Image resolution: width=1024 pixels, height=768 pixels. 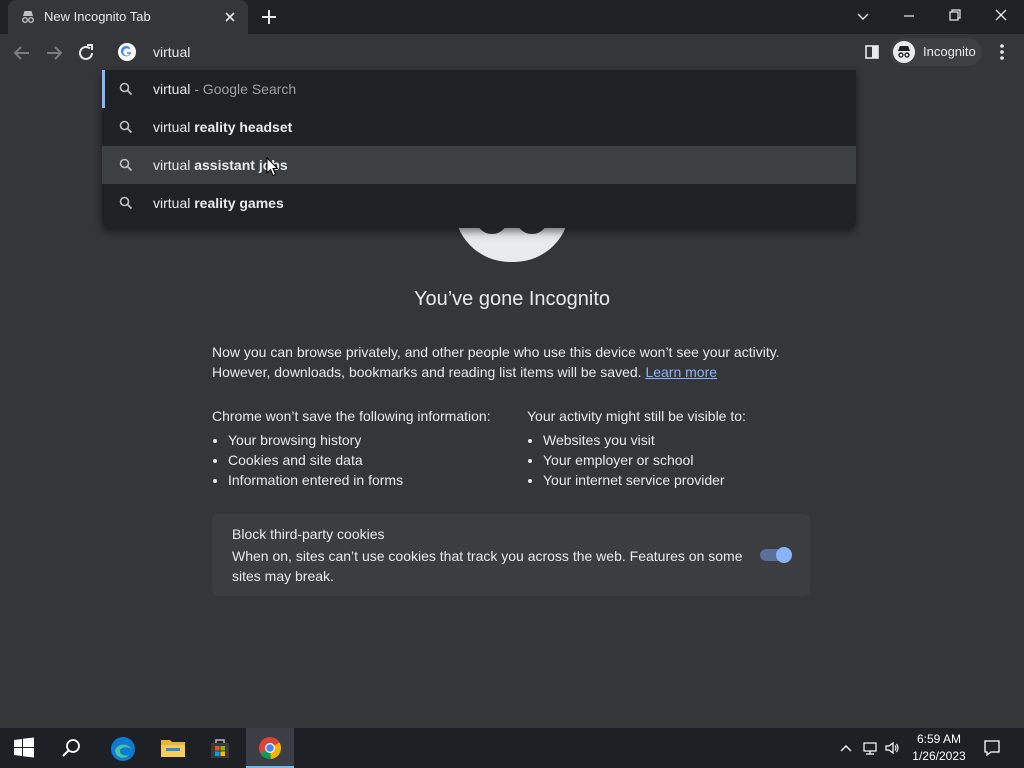 I want to click on still-visible-title-pre: Your activity, so click(x=566, y=416).